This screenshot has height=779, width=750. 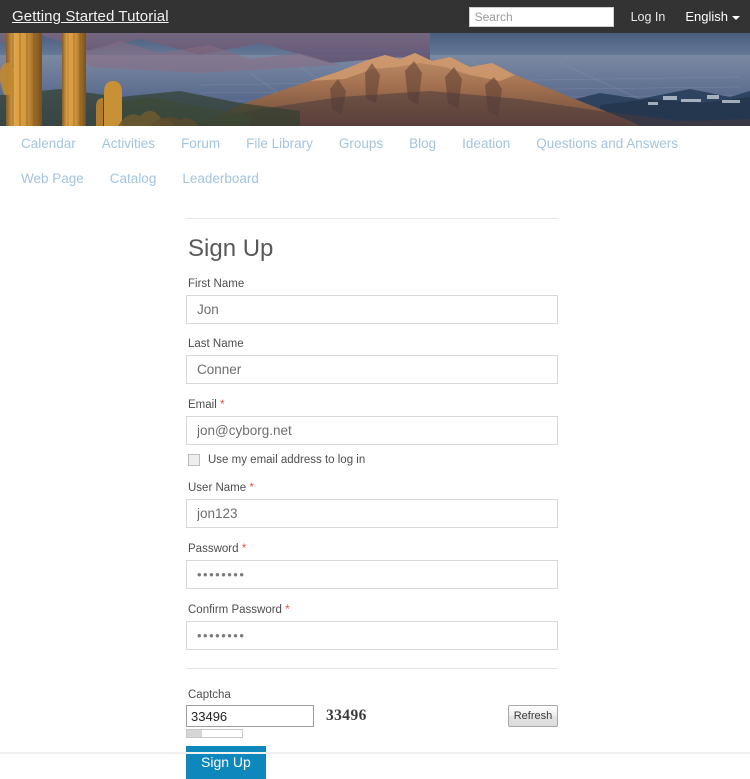 I want to click on captcha-input, so click(x=250, y=716).